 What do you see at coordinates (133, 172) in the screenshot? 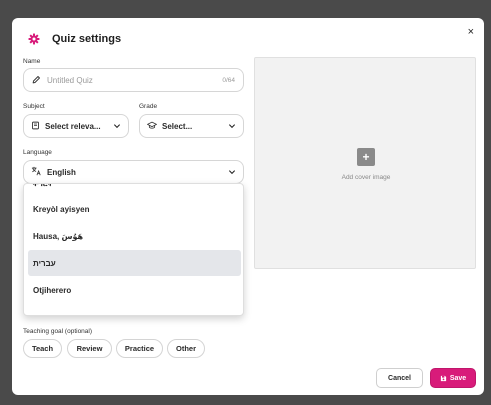
I see `language-select: English` at bounding box center [133, 172].